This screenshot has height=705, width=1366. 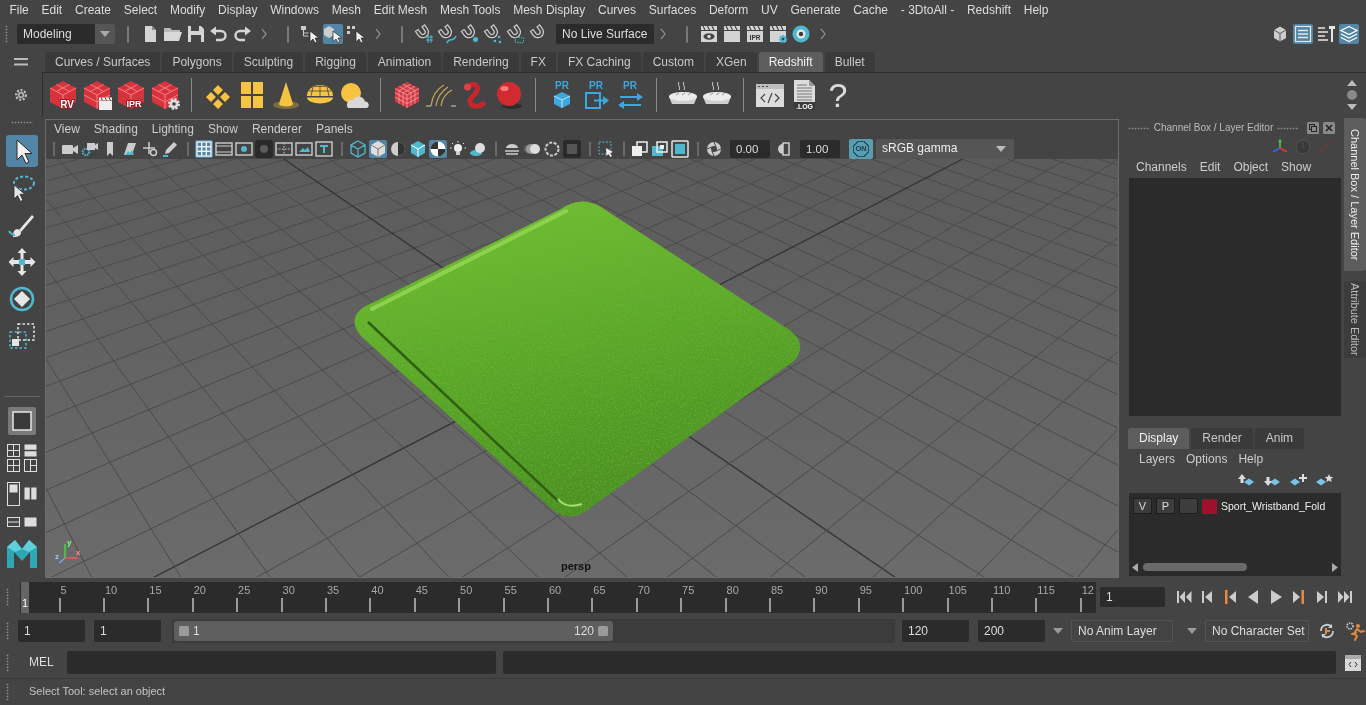 What do you see at coordinates (276, 129) in the screenshot?
I see `viewport-menu: Renderer` at bounding box center [276, 129].